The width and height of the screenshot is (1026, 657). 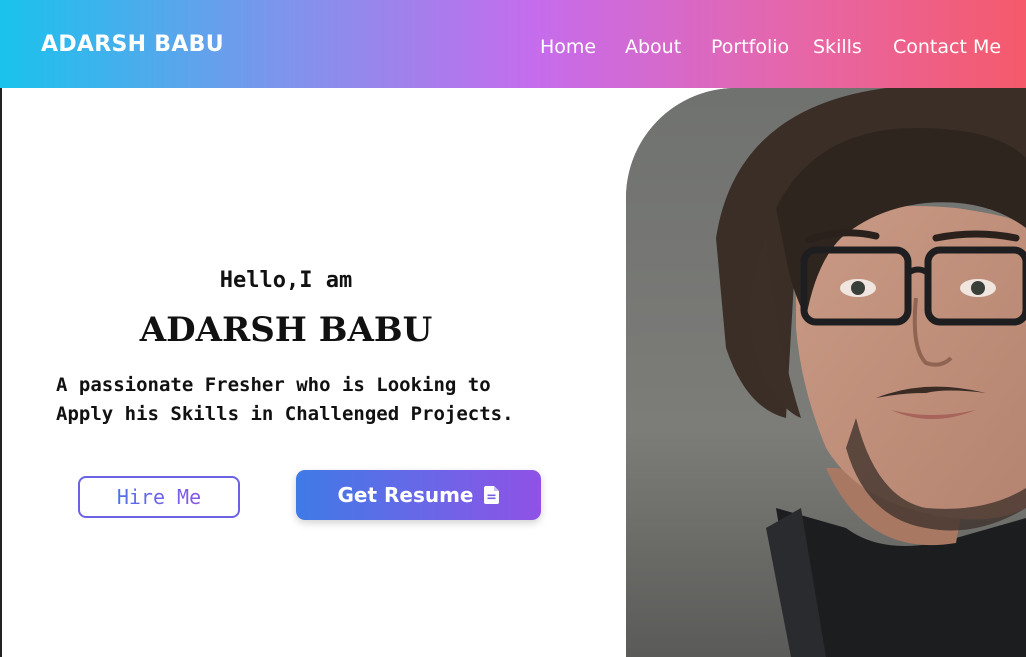 What do you see at coordinates (750, 47) in the screenshot?
I see `nav-portfolio: Portfolio` at bounding box center [750, 47].